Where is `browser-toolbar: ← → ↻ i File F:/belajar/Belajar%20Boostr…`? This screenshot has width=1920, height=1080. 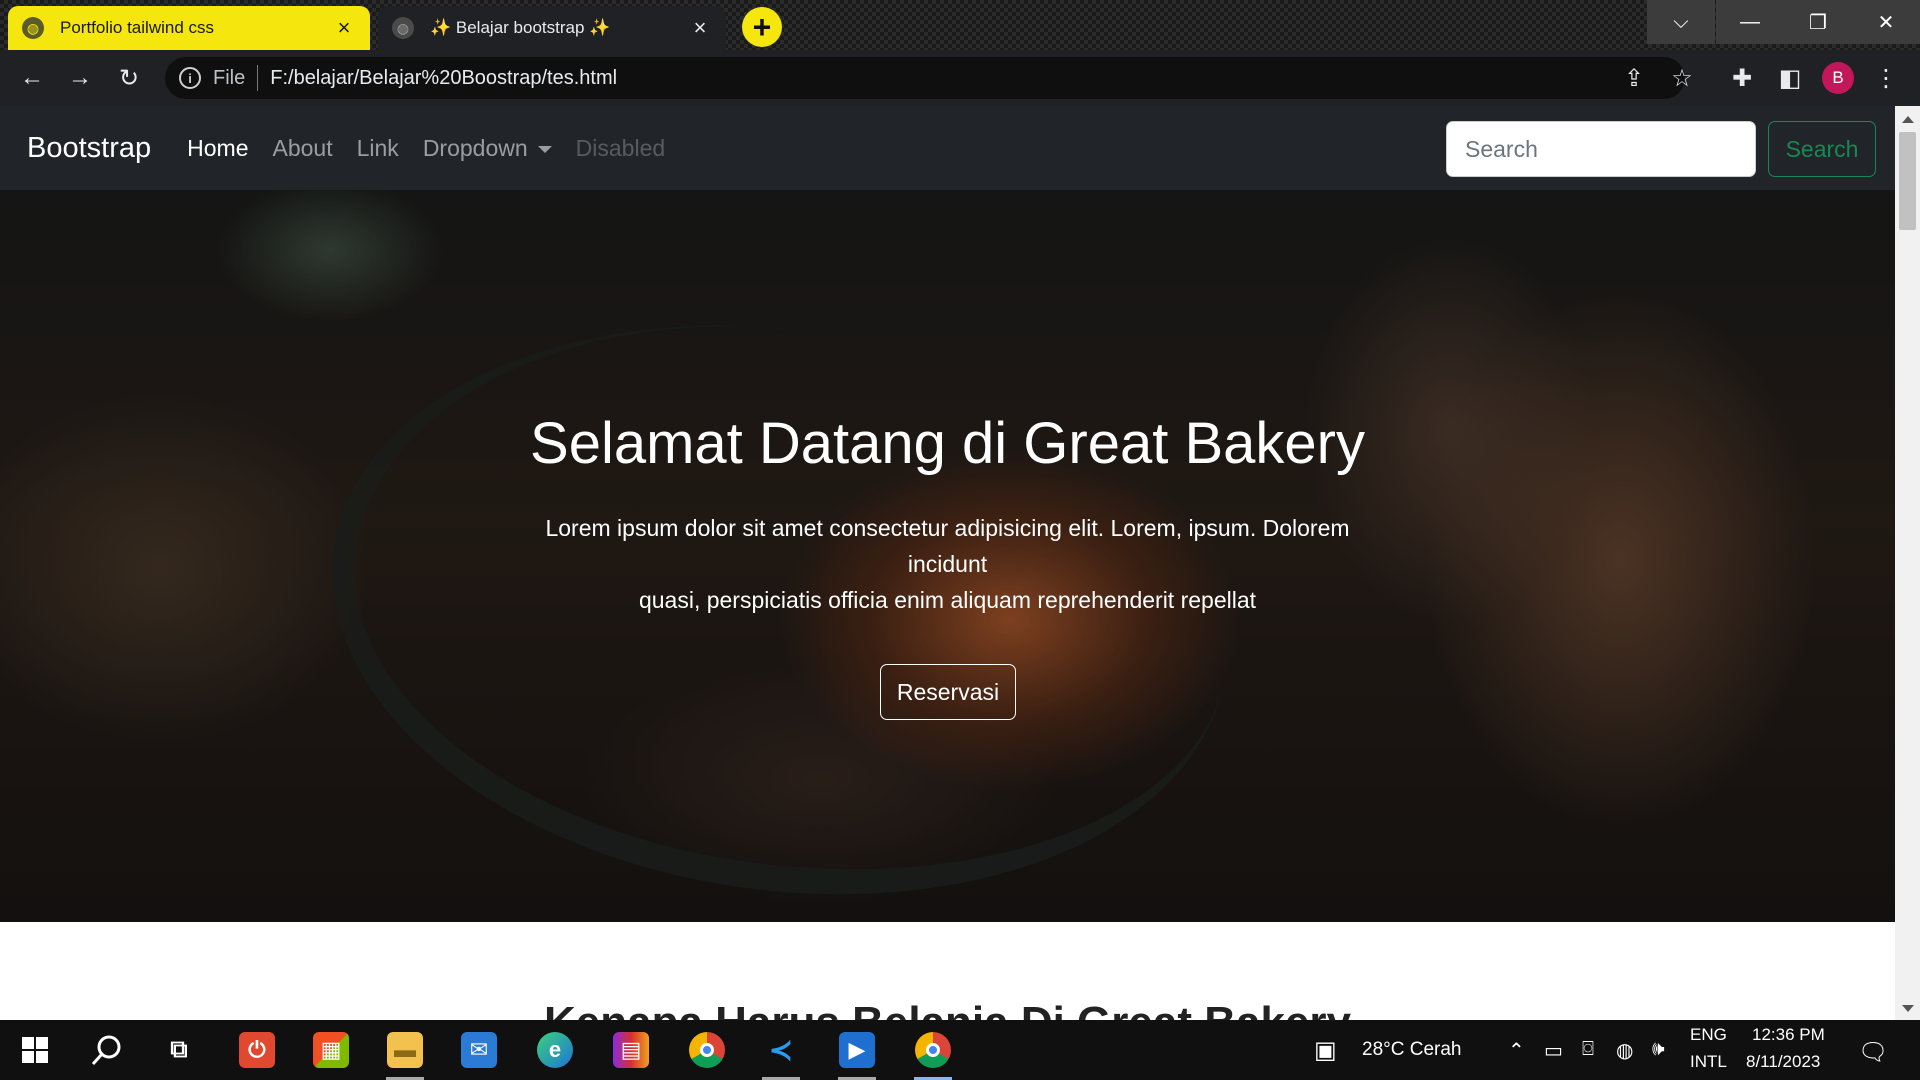
browser-toolbar: ← → ↻ i File F:/belajar/Belajar%20Boostr… is located at coordinates (960, 78).